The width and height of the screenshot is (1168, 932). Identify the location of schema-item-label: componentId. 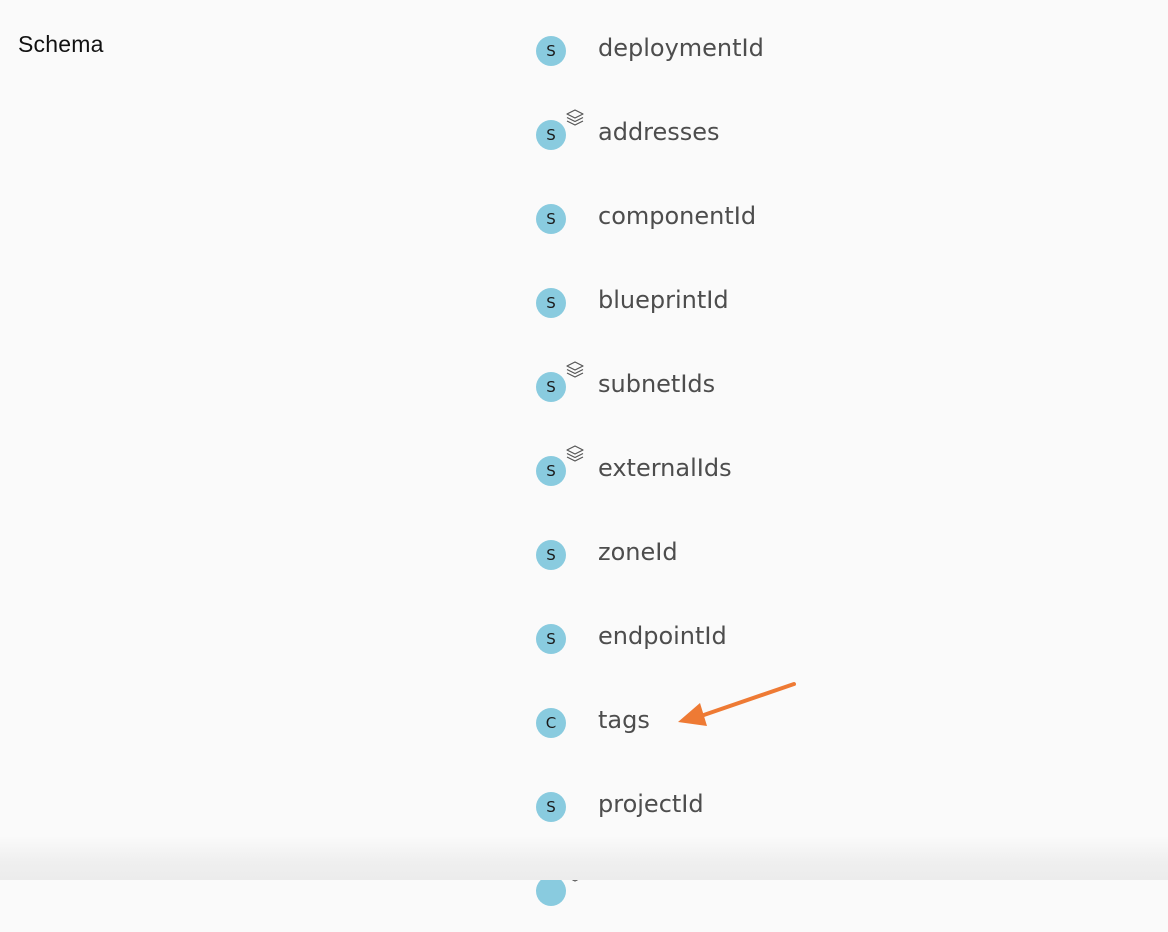
(677, 216).